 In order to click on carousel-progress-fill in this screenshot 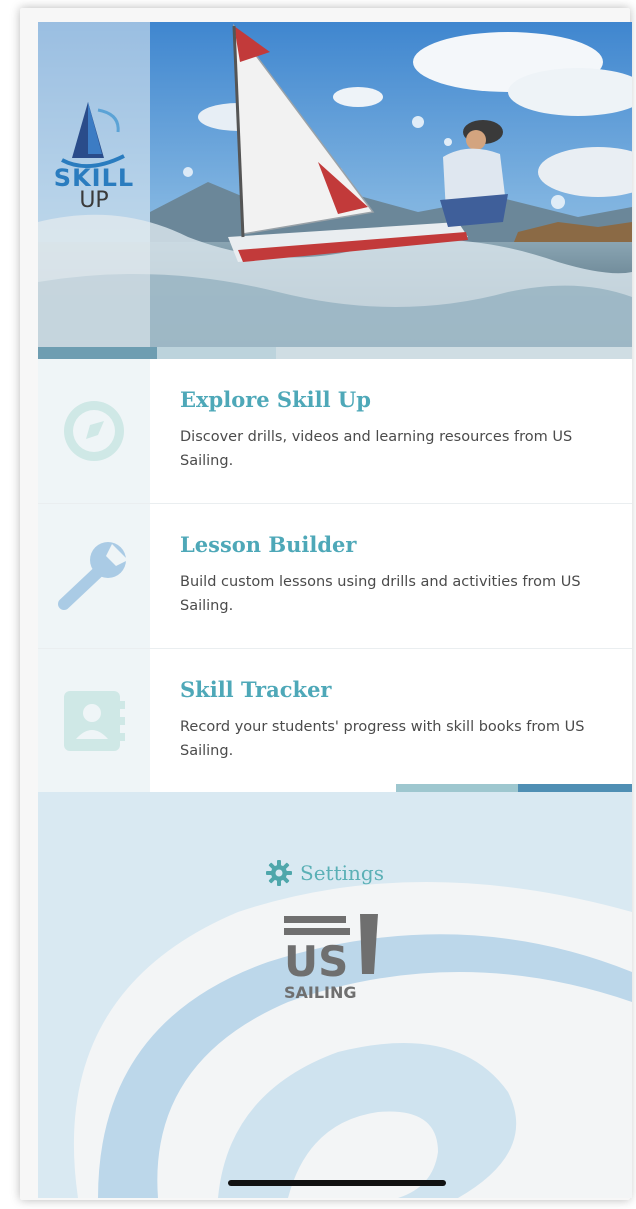, I will do `click(97, 353)`.